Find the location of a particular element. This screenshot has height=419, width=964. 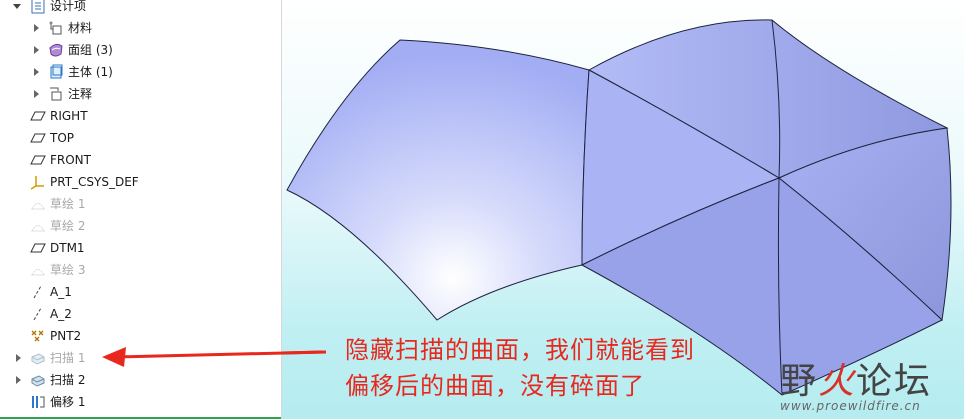

tree-item-label: FRONT is located at coordinates (70, 160).